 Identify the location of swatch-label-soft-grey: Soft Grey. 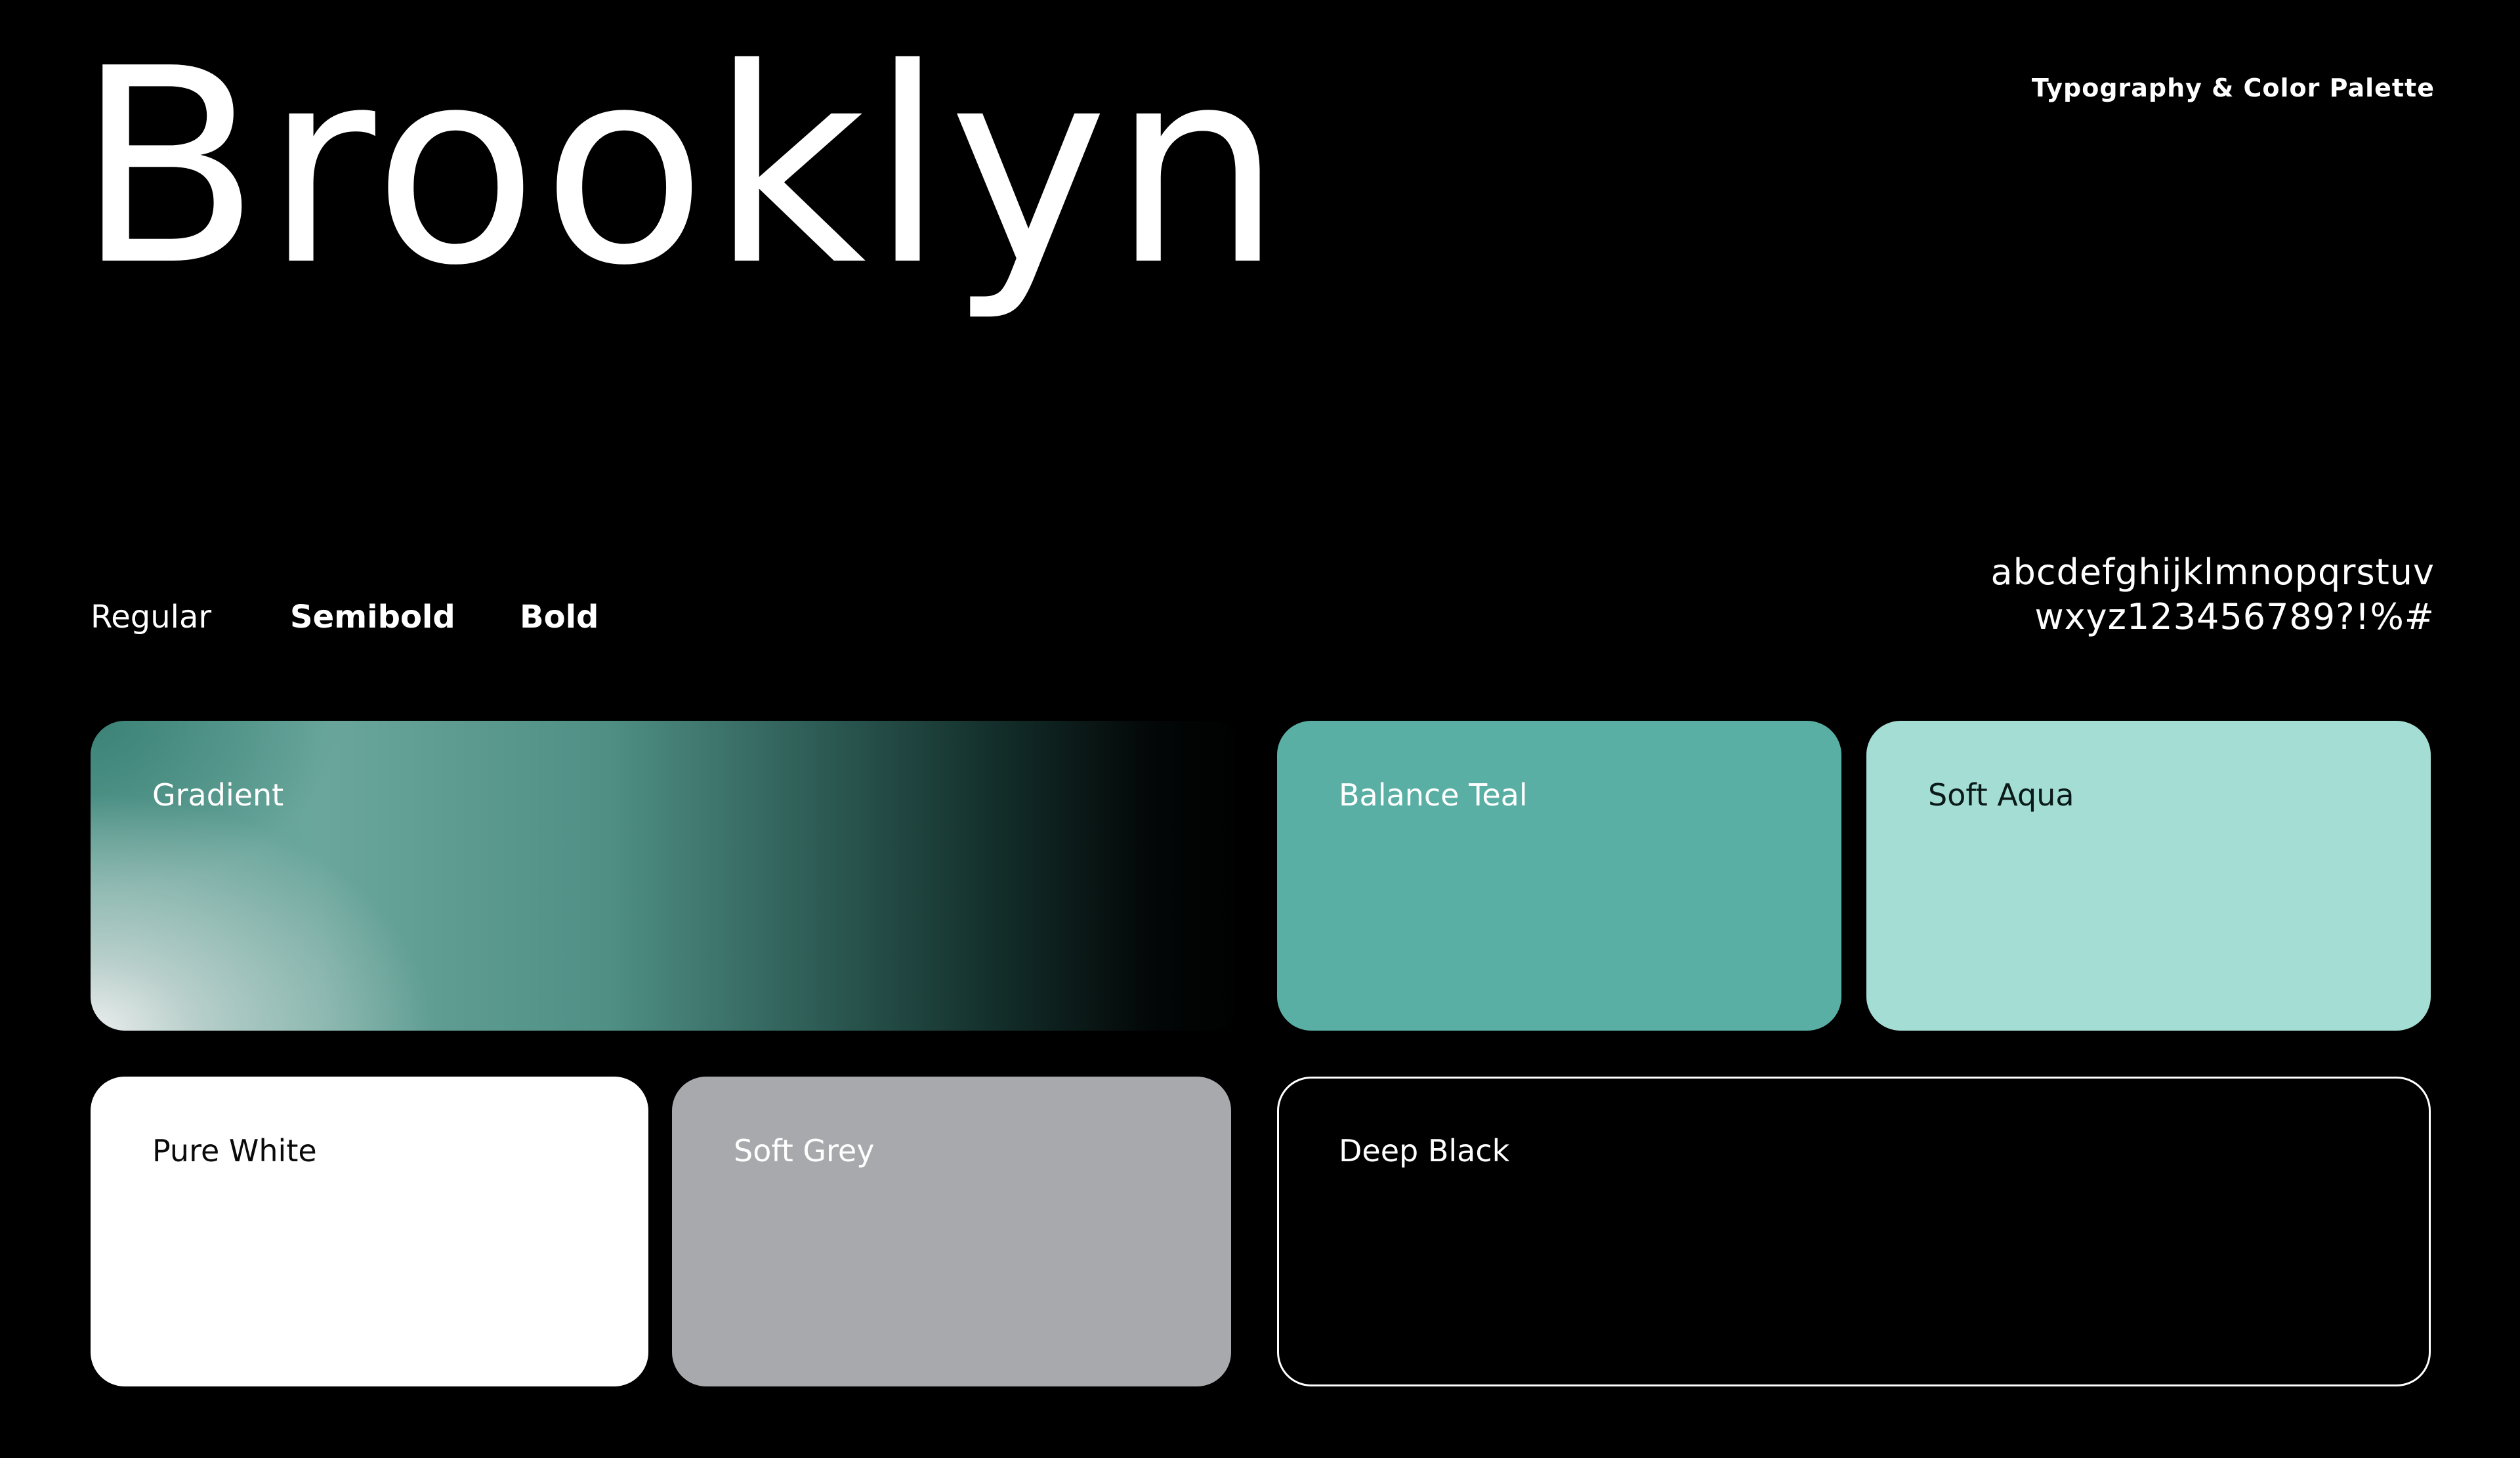
(804, 1151).